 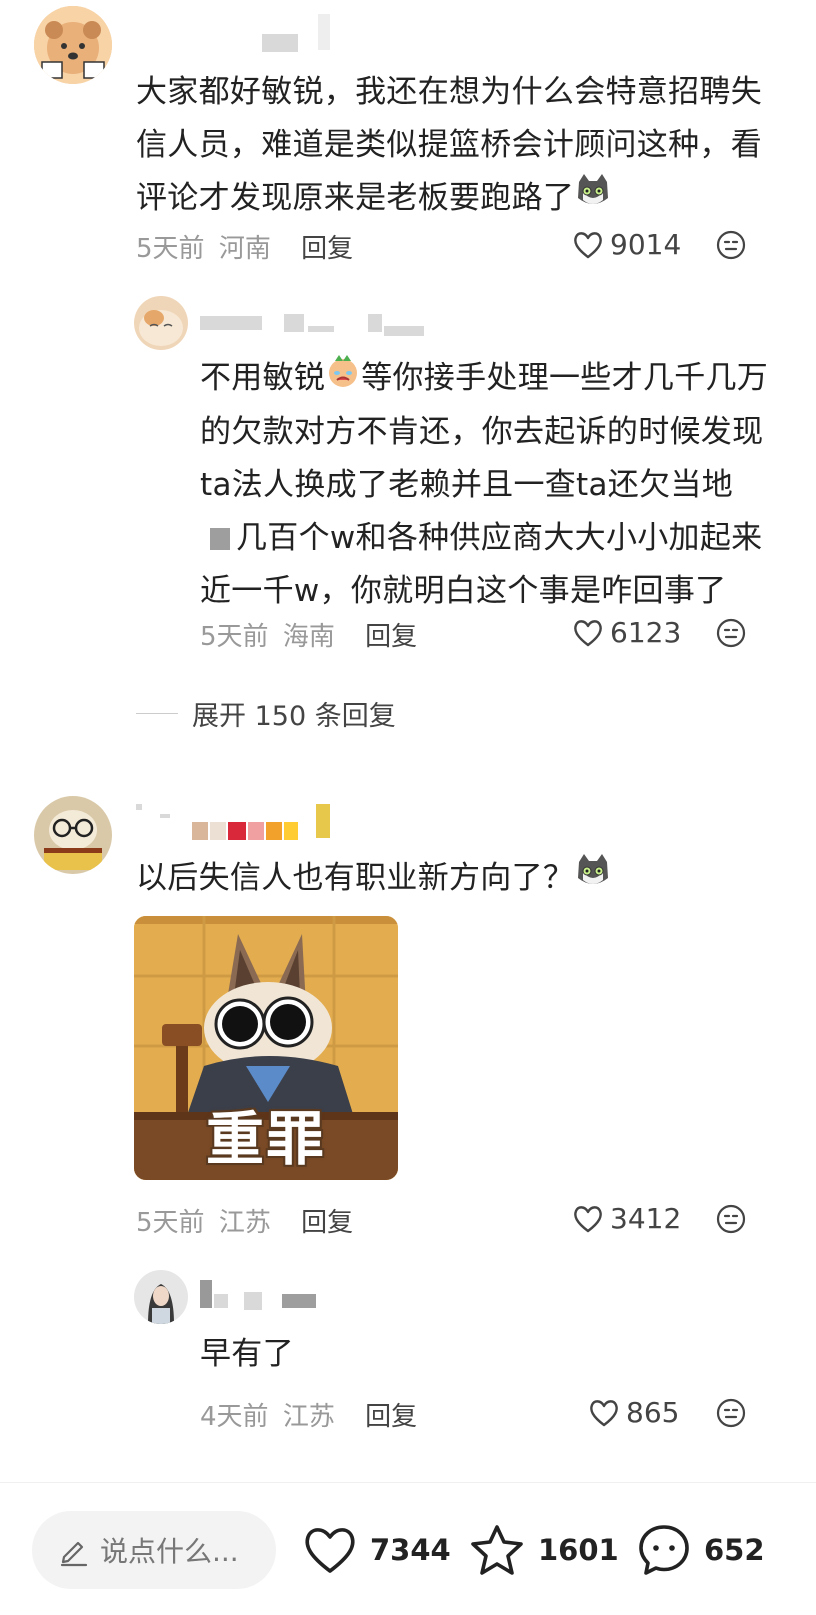 What do you see at coordinates (456, 879) in the screenshot?
I see `comment-text: 以后失信人也有职业新方向了？` at bounding box center [456, 879].